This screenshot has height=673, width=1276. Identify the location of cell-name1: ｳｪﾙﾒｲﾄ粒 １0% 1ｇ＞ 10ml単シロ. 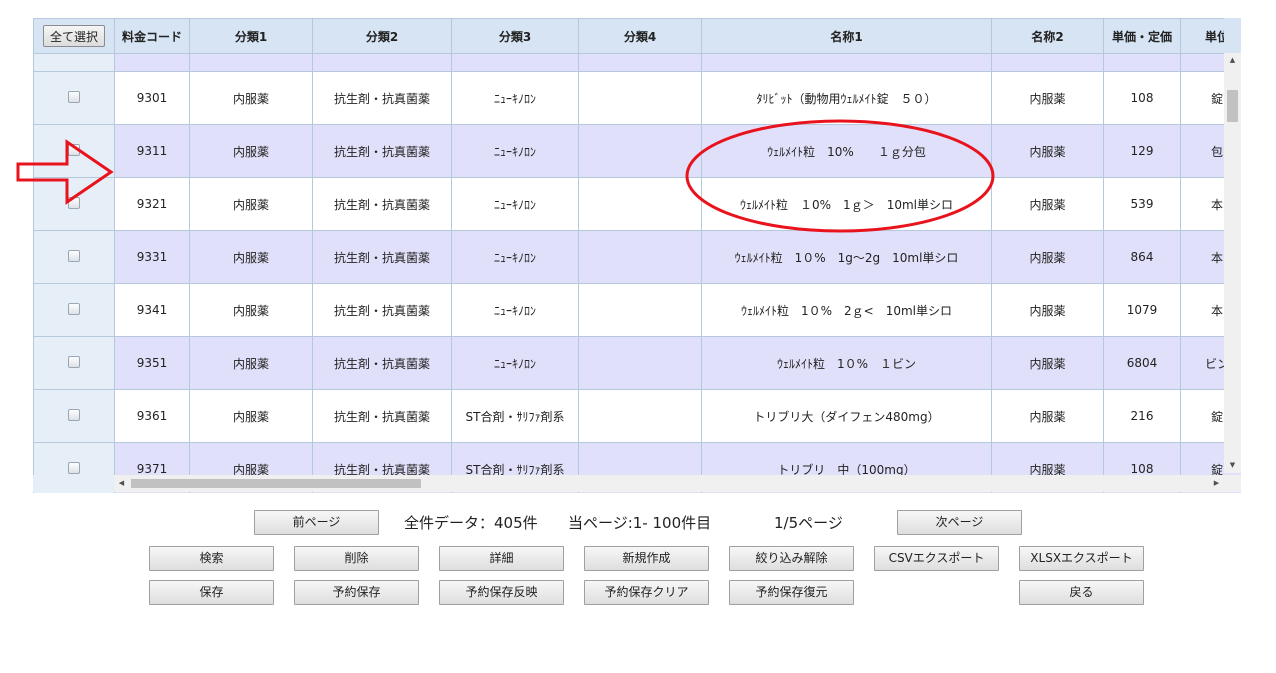
(846, 204).